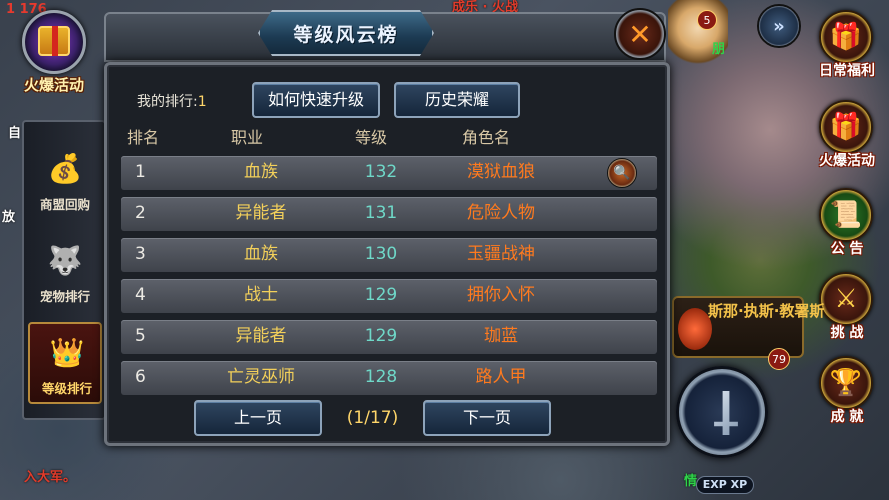  Describe the element at coordinates (140, 213) in the screenshot. I see `row-rank: 2` at that location.